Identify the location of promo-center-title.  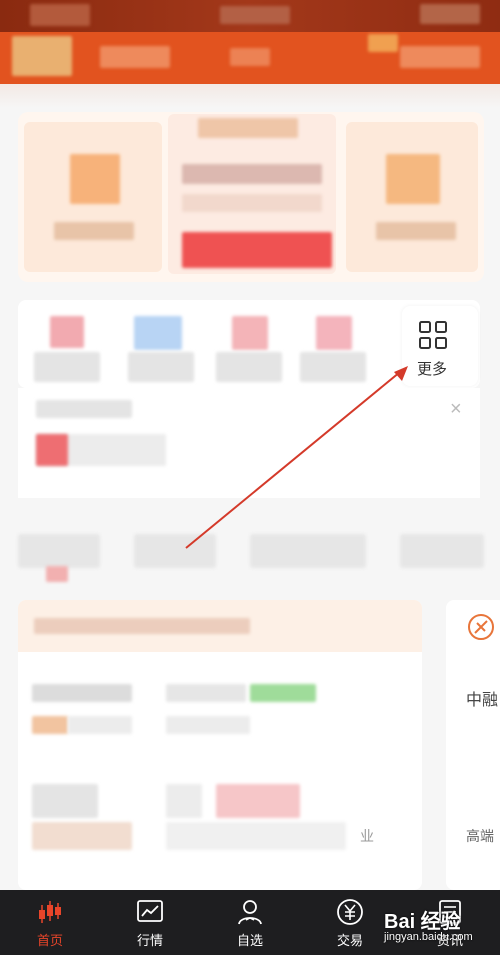
(248, 128).